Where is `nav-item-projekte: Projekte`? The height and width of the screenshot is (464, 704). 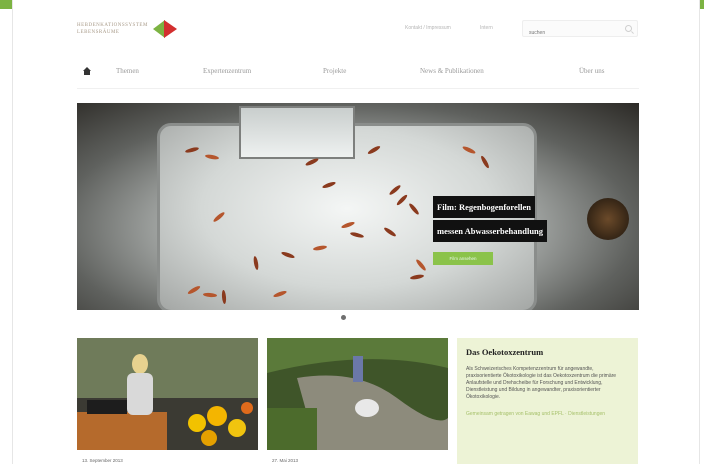
nav-item-projekte: Projekte is located at coordinates (334, 71).